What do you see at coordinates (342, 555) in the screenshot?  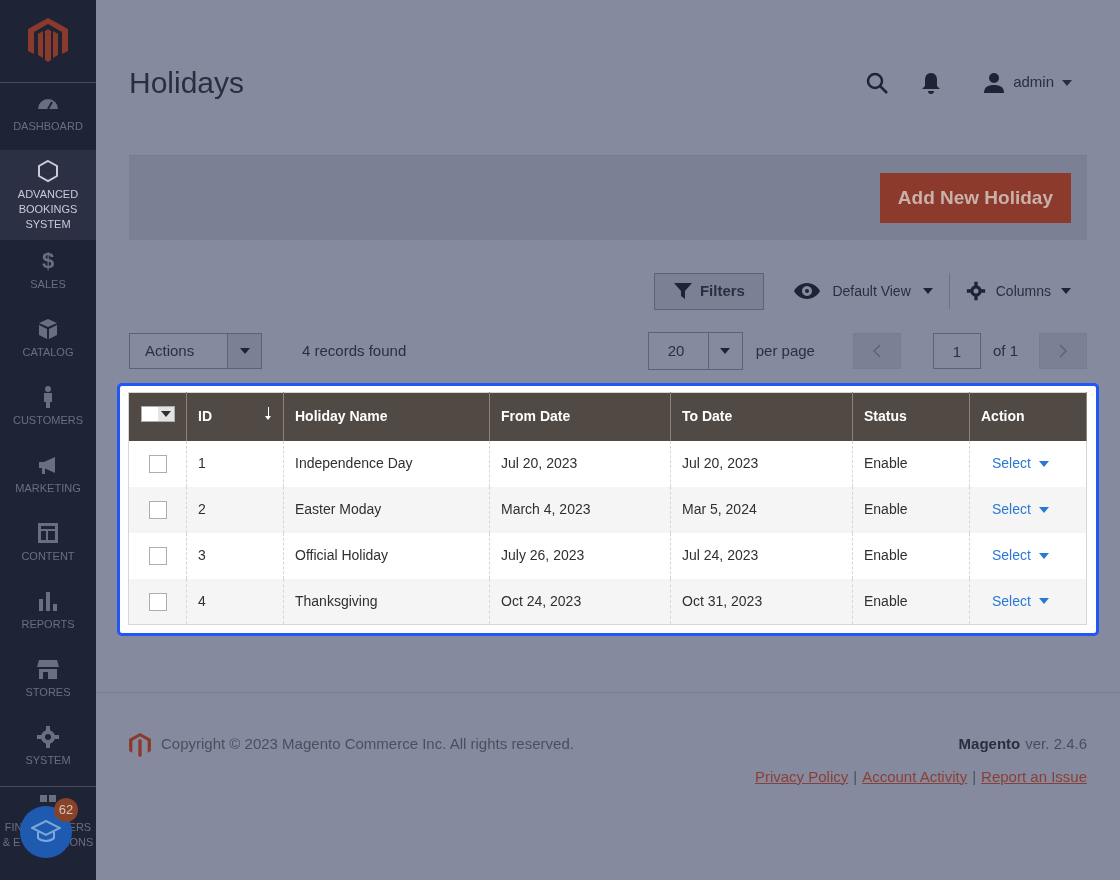 I see `table-cell: Official Holiday` at bounding box center [342, 555].